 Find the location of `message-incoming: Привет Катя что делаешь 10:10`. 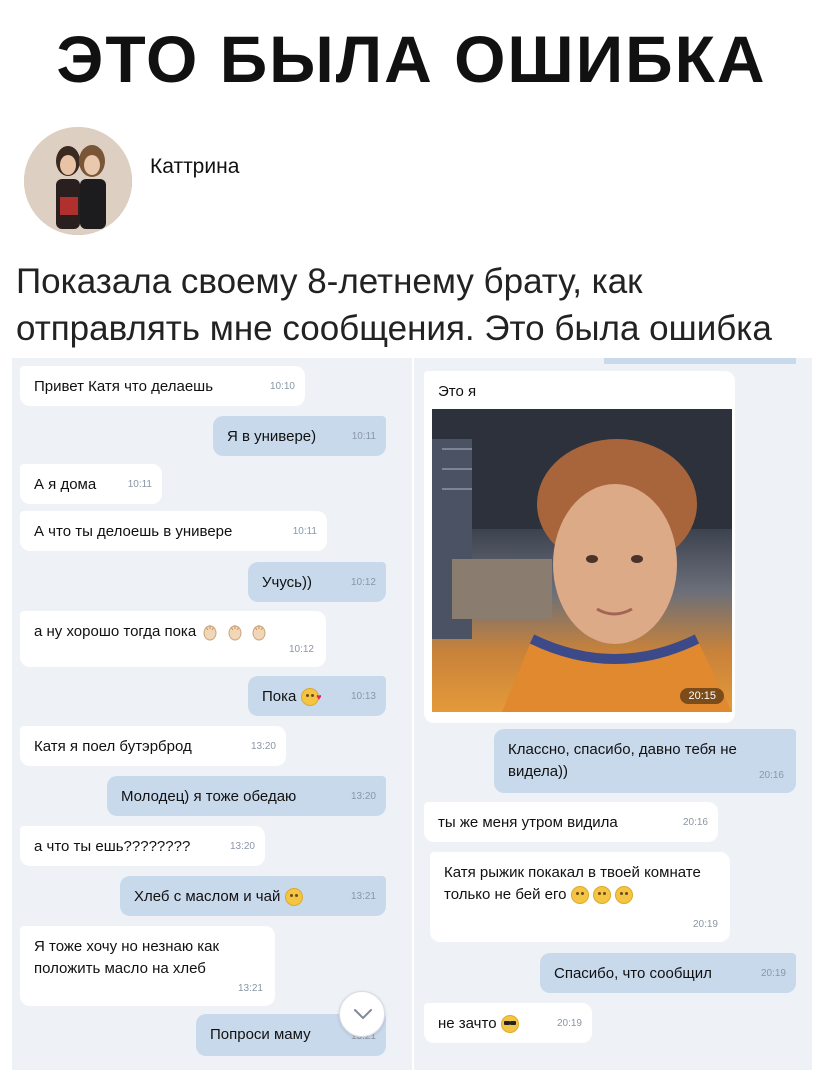

message-incoming: Привет Катя что делаешь 10:10 is located at coordinates (162, 386).